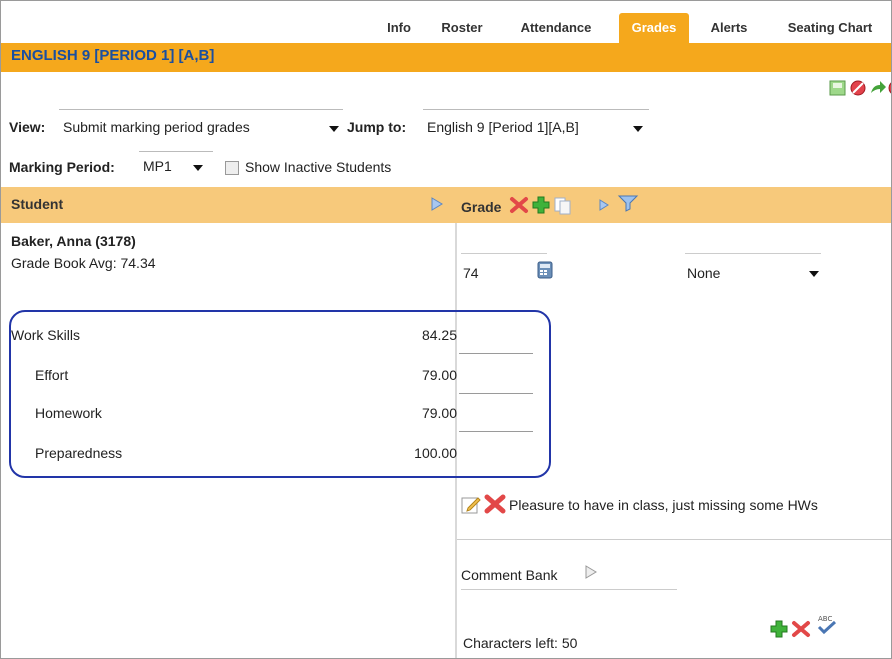 Image resolution: width=892 pixels, height=659 pixels. I want to click on copy-icon, so click(563, 205).